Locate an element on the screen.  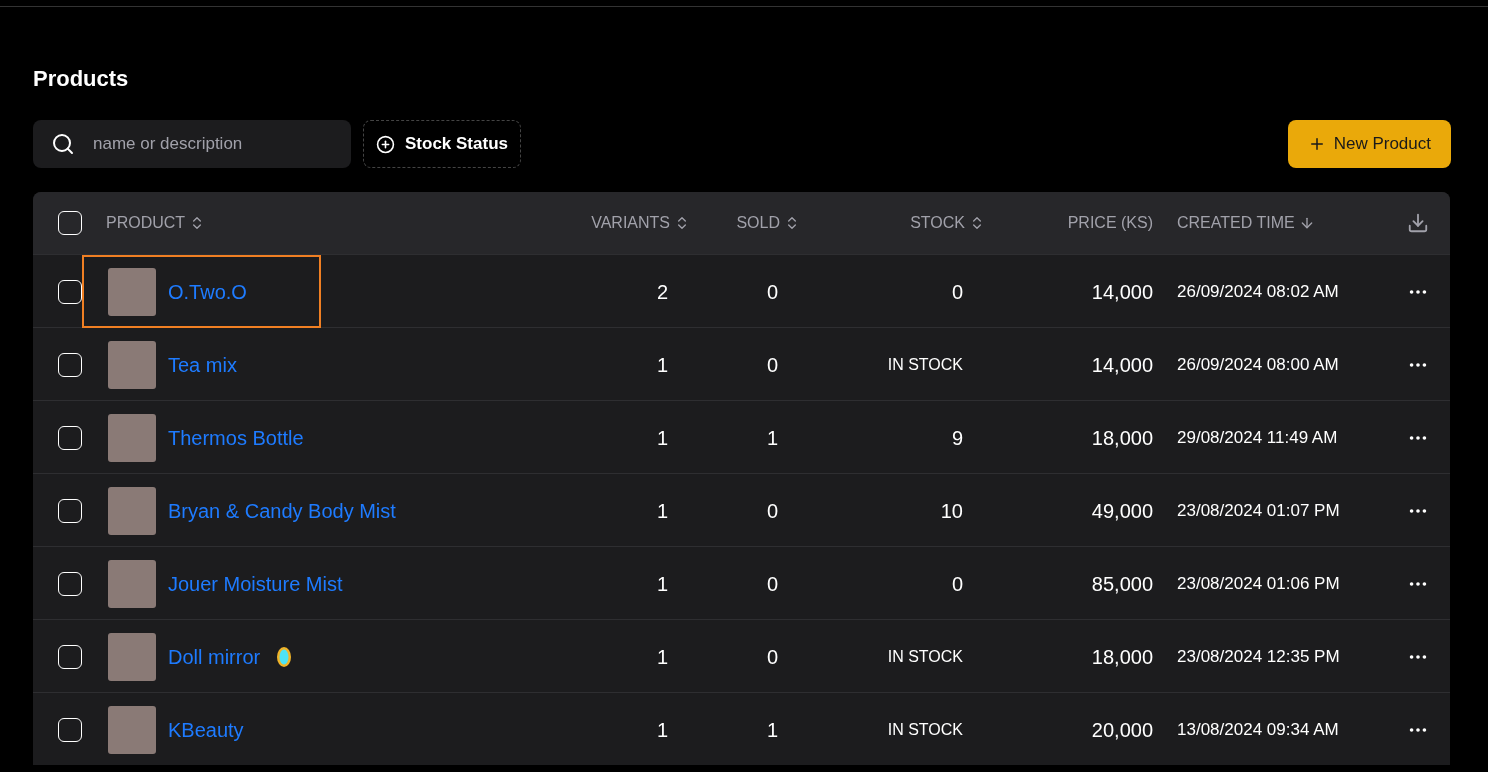
product-link: Bryan & Candy Body Mist is located at coordinates (282, 510).